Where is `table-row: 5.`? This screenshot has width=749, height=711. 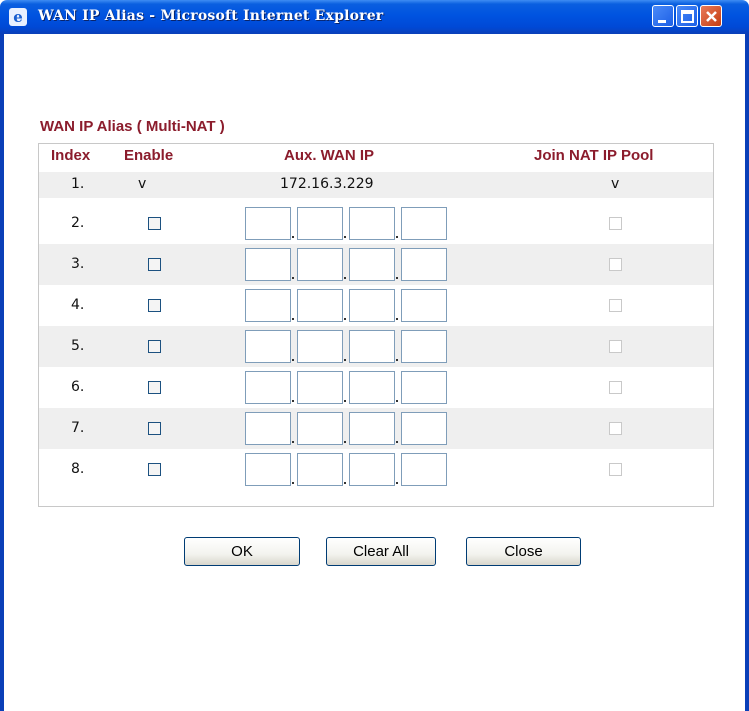
table-row: 5. is located at coordinates (376, 346).